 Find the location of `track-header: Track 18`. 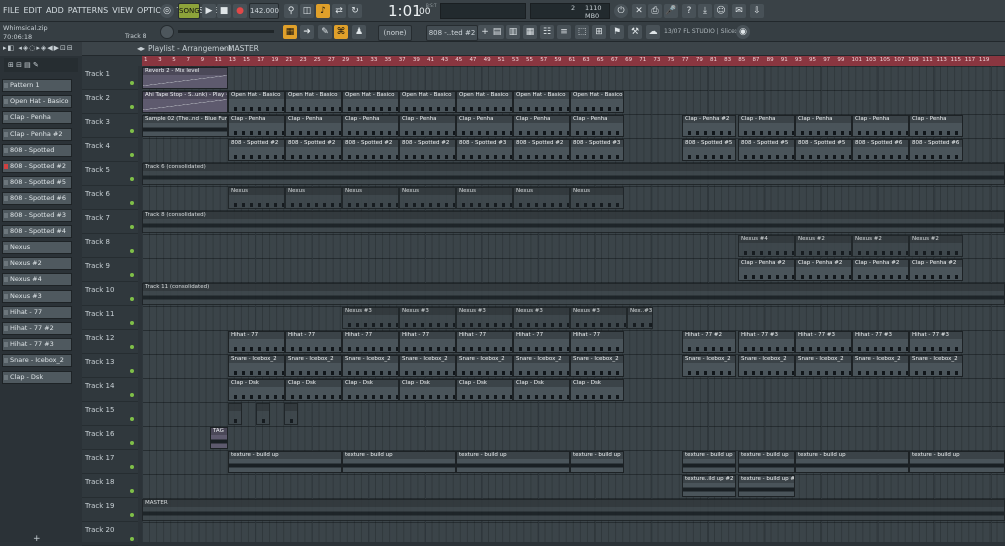

track-header: Track 18 is located at coordinates (110, 486).